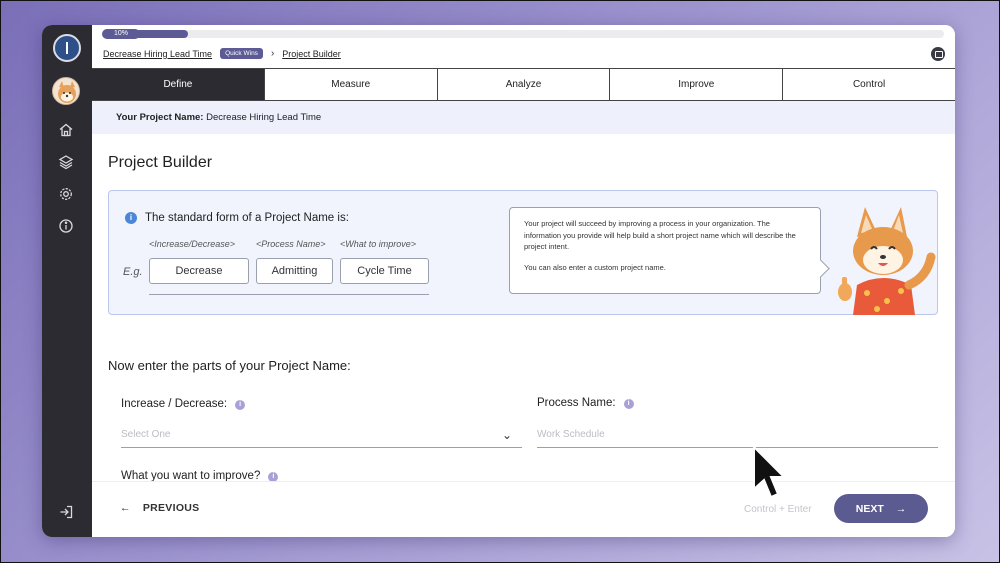 This screenshot has width=1000, height=563. I want to click on hint-process-name: <Process Name>, so click(291, 244).